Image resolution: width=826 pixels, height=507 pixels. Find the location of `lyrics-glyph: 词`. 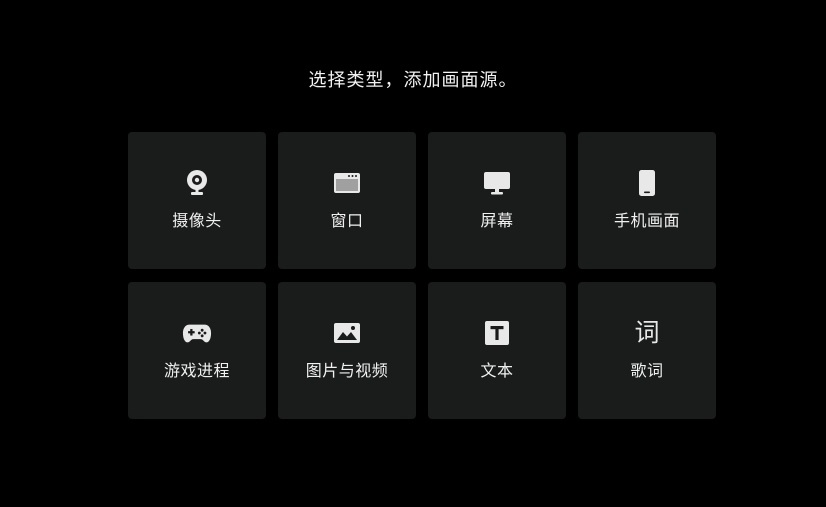

lyrics-glyph: 词 is located at coordinates (647, 332).